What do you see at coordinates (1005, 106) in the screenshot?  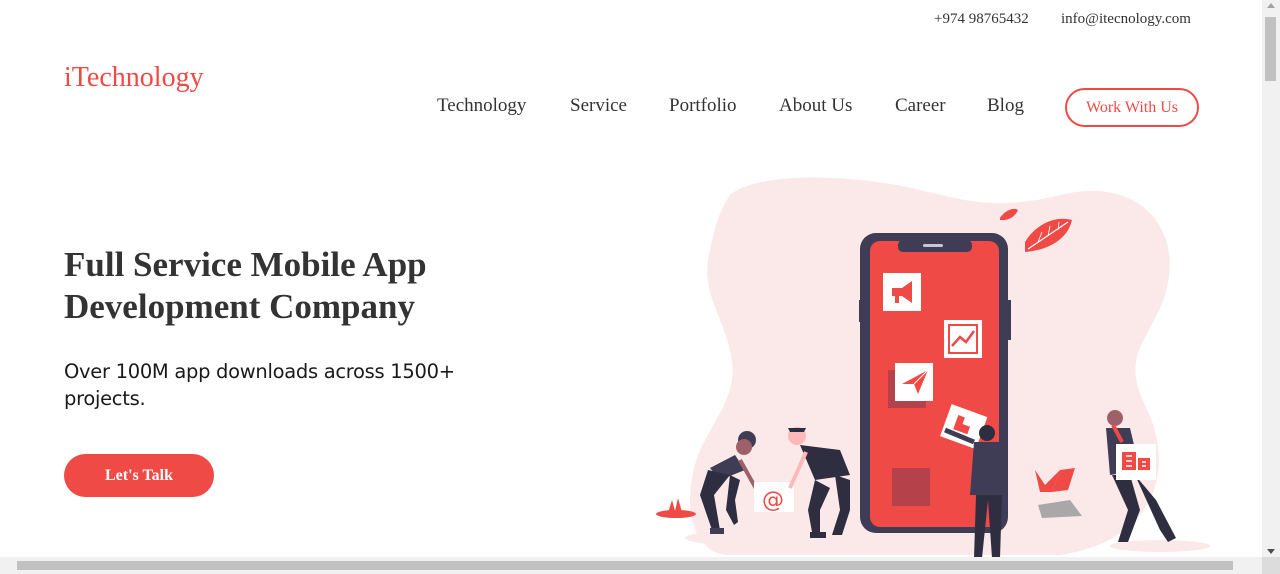 I see `nav-item-blog: Blog` at bounding box center [1005, 106].